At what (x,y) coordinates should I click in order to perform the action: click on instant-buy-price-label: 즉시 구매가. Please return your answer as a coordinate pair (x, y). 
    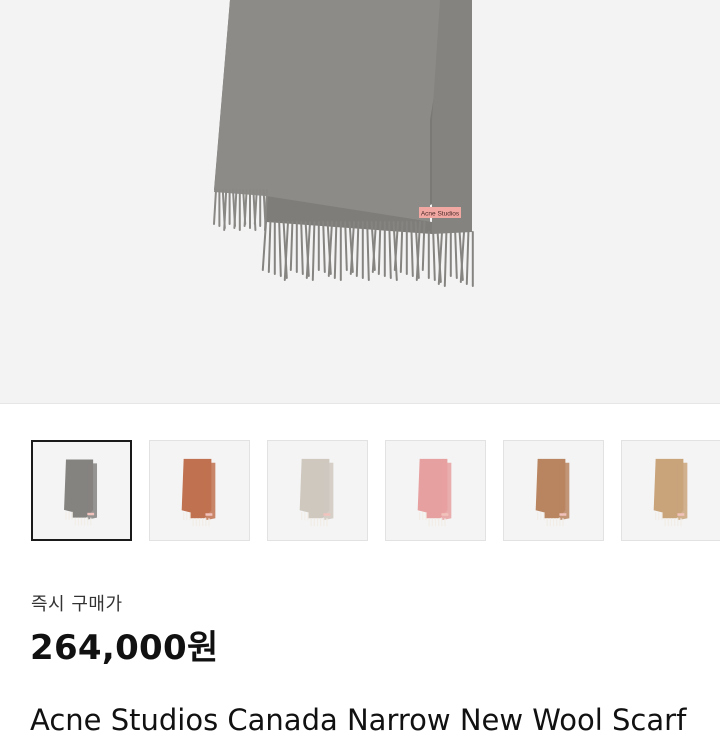
    Looking at the image, I should click on (77, 604).